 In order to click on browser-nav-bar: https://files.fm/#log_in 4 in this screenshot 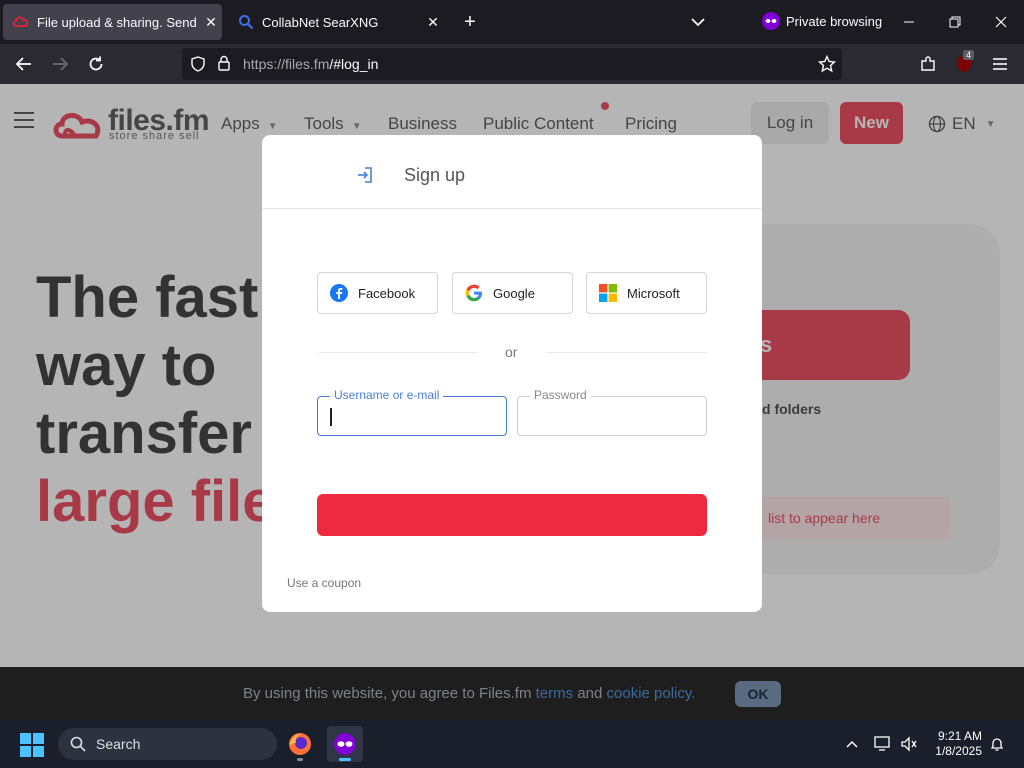, I will do `click(512, 64)`.